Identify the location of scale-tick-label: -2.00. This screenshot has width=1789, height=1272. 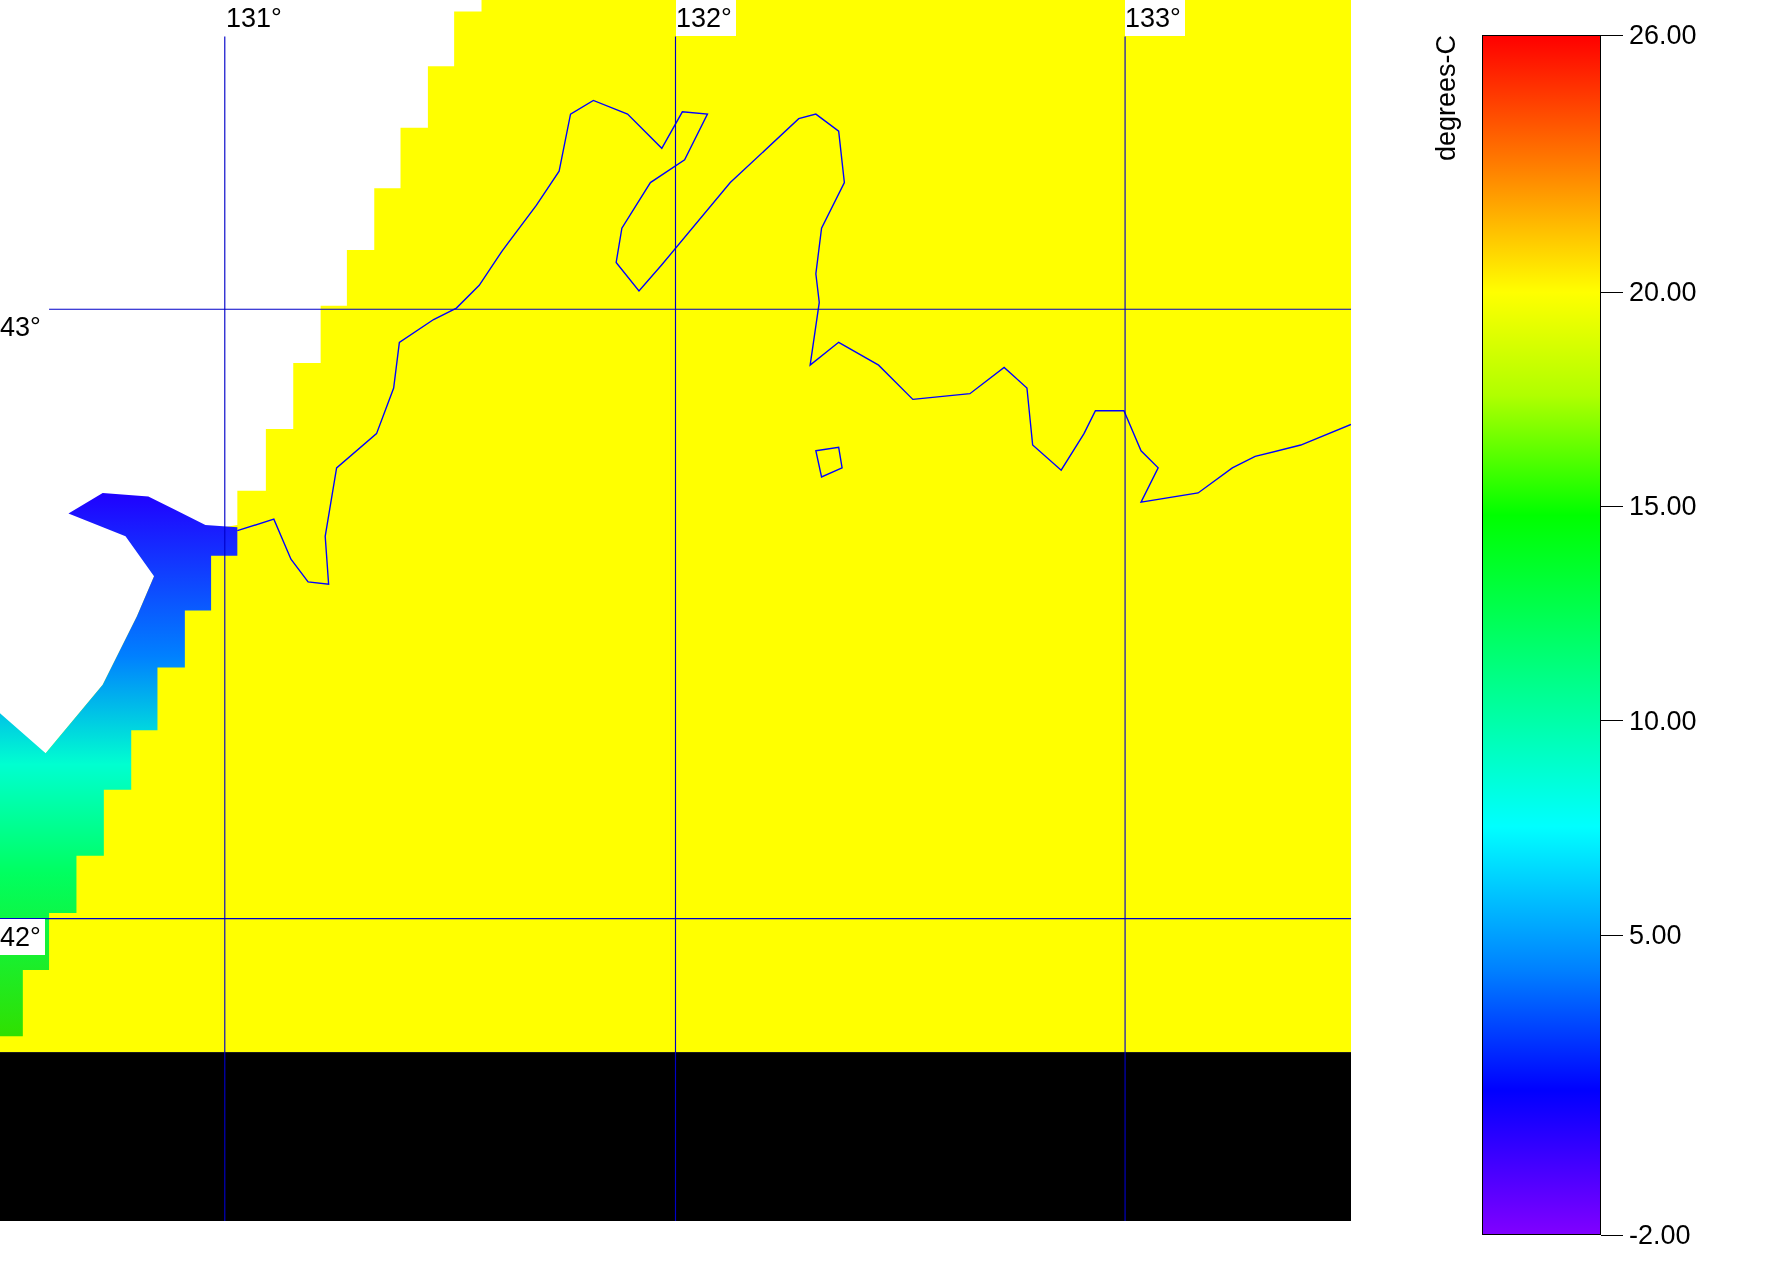
(1660, 1235).